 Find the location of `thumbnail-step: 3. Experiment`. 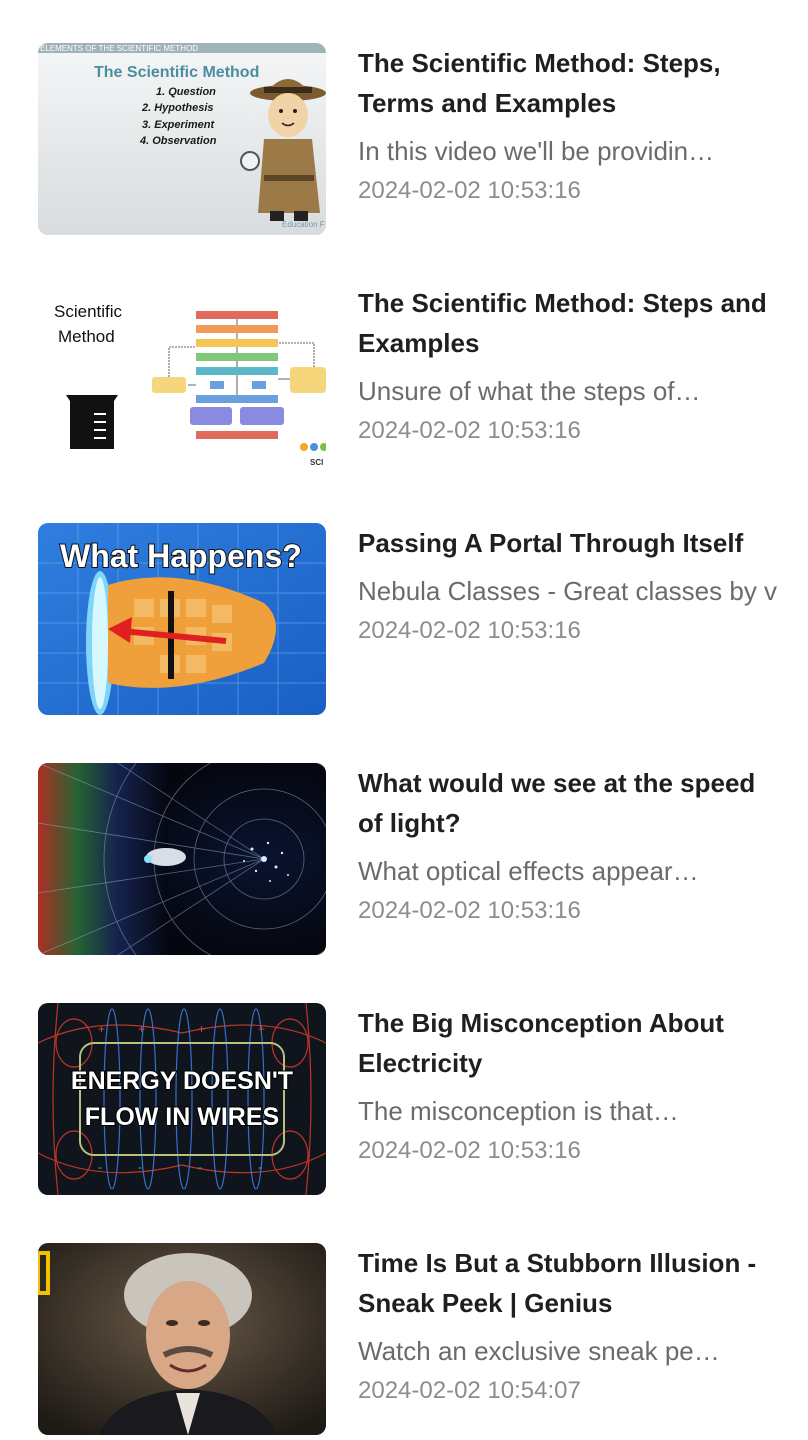

thumbnail-step: 3. Experiment is located at coordinates (178, 125).